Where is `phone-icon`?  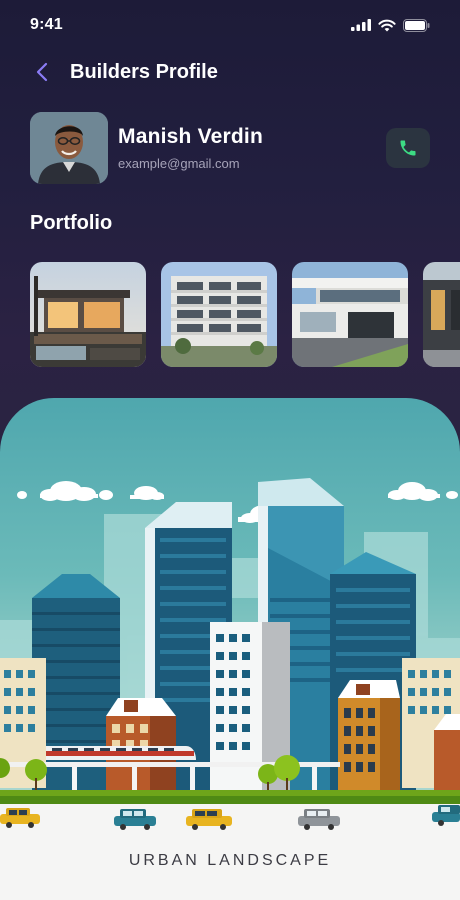 phone-icon is located at coordinates (408, 148).